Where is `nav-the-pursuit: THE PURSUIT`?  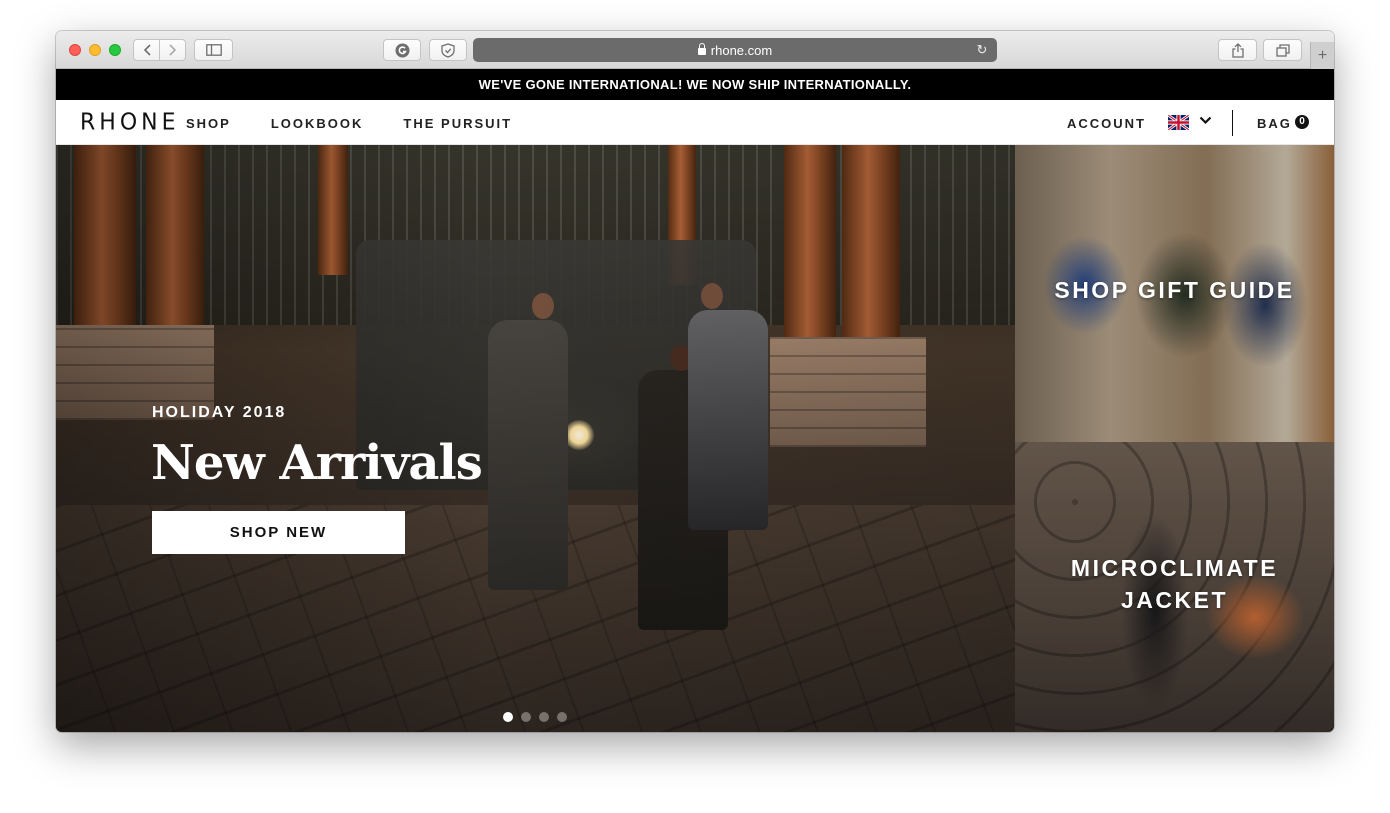
nav-the-pursuit: THE PURSUIT is located at coordinates (457, 123).